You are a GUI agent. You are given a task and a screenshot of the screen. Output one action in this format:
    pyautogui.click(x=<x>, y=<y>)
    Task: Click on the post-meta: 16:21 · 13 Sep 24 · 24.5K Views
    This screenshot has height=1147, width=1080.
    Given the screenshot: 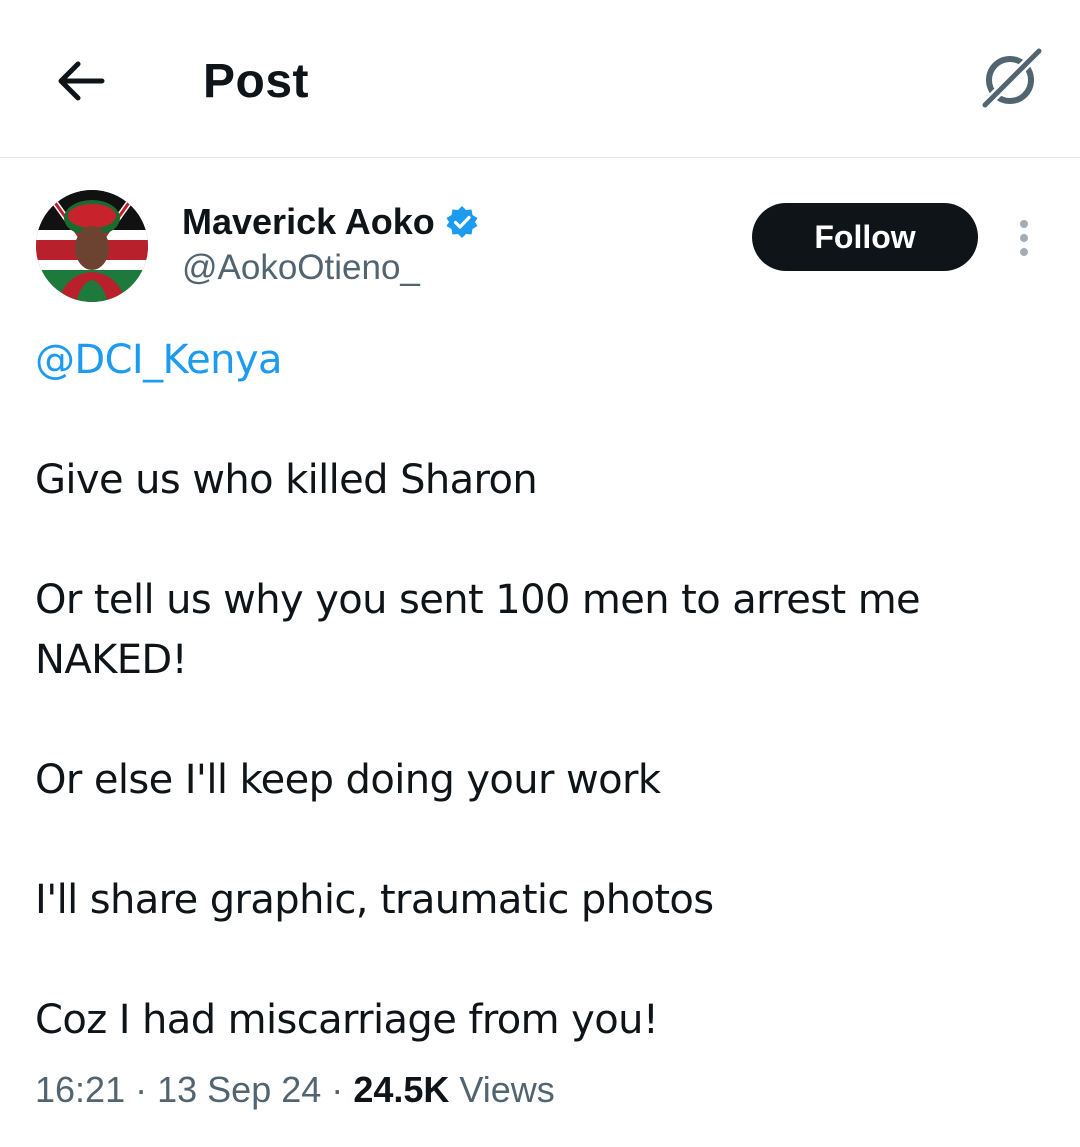 What is the action you would take?
    pyautogui.click(x=295, y=1090)
    